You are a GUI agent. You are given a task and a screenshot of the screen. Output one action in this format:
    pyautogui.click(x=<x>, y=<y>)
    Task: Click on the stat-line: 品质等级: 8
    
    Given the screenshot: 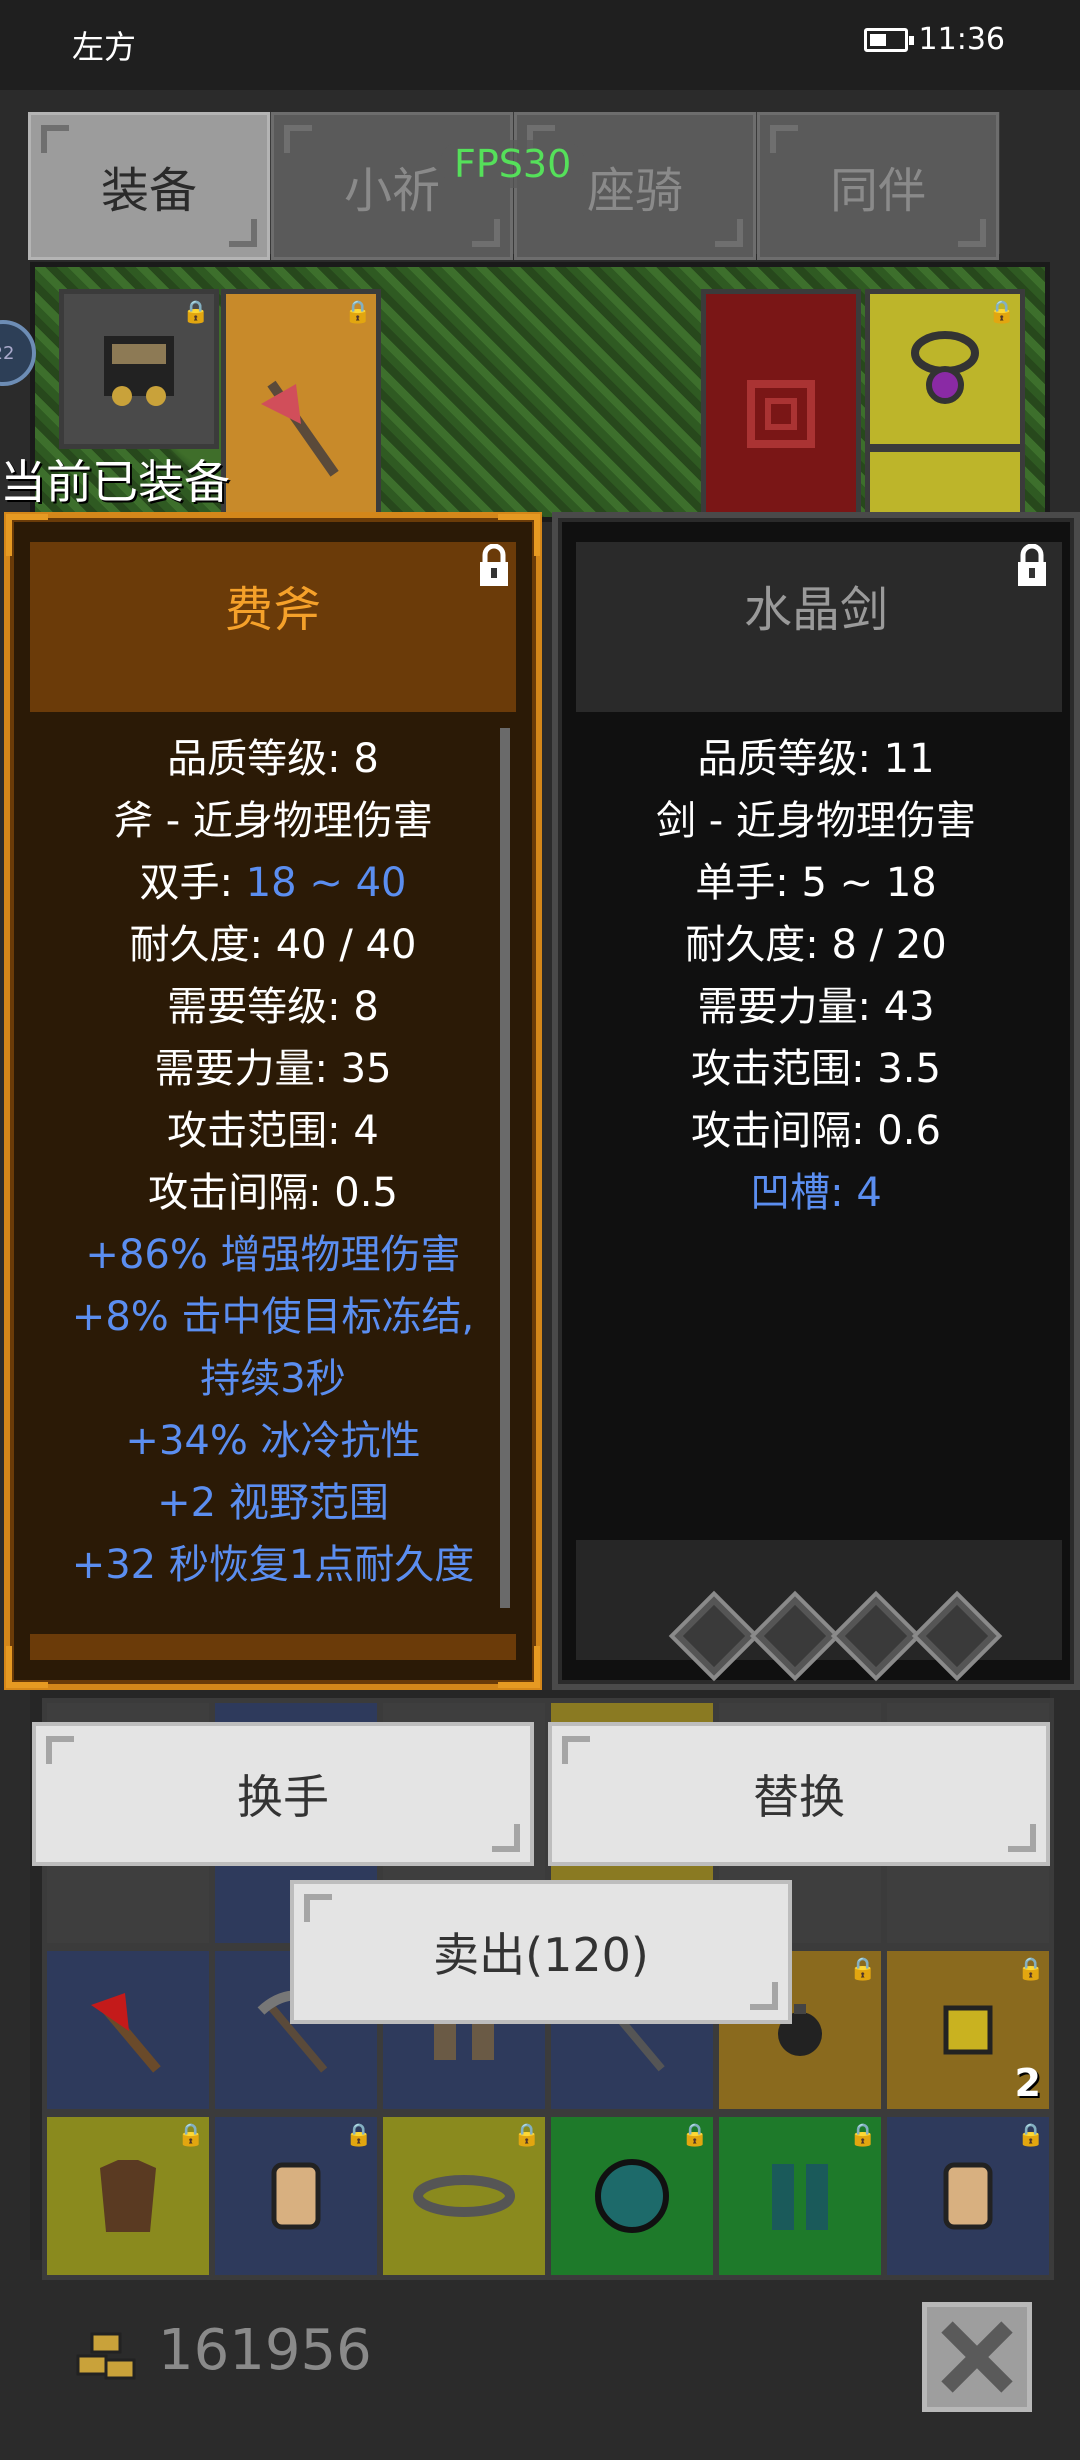 What is the action you would take?
    pyautogui.click(x=273, y=759)
    